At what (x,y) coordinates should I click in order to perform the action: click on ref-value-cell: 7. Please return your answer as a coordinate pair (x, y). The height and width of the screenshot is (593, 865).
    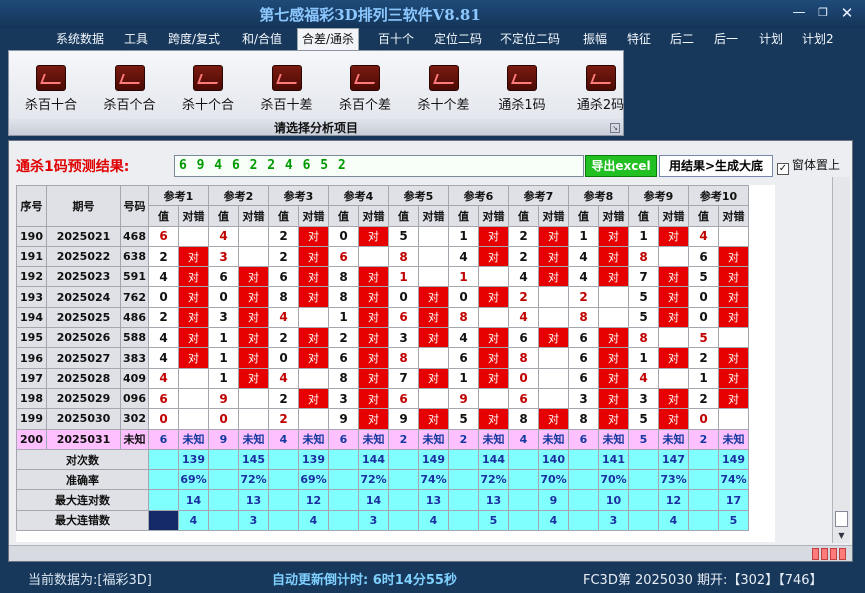
    Looking at the image, I should click on (403, 378).